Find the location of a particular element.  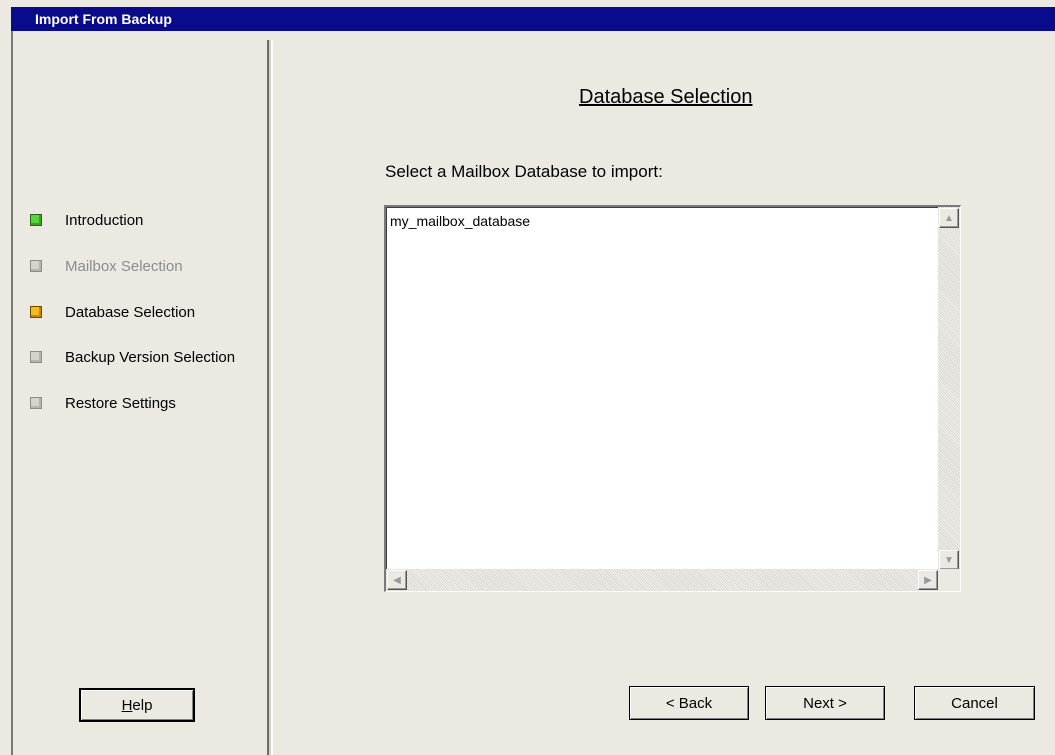

next-button: Next > is located at coordinates (825, 703).